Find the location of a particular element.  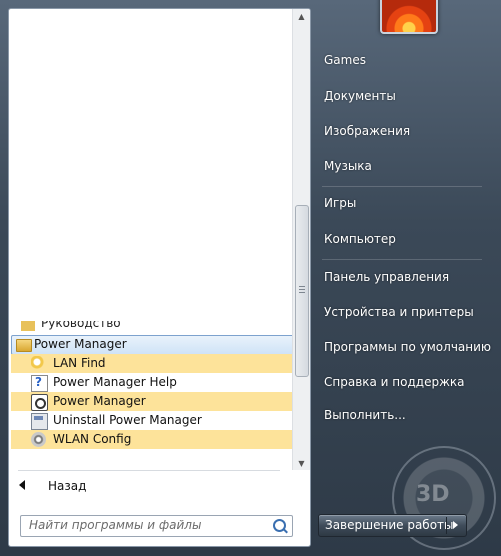

menu-documents: Документы is located at coordinates (360, 96).